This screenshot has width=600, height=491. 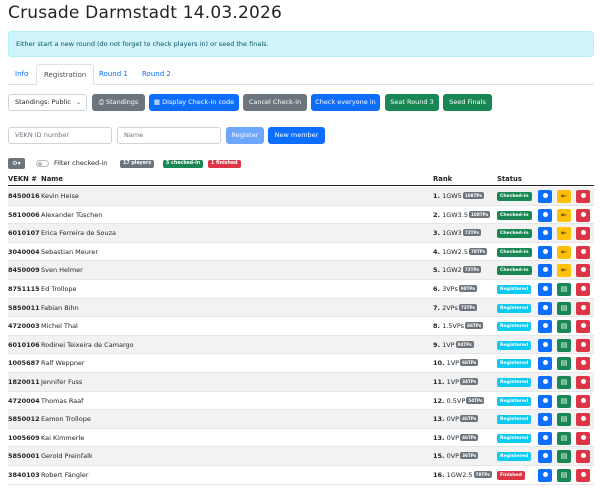 What do you see at coordinates (24, 251) in the screenshot?
I see `vekn-cell: 3040004` at bounding box center [24, 251].